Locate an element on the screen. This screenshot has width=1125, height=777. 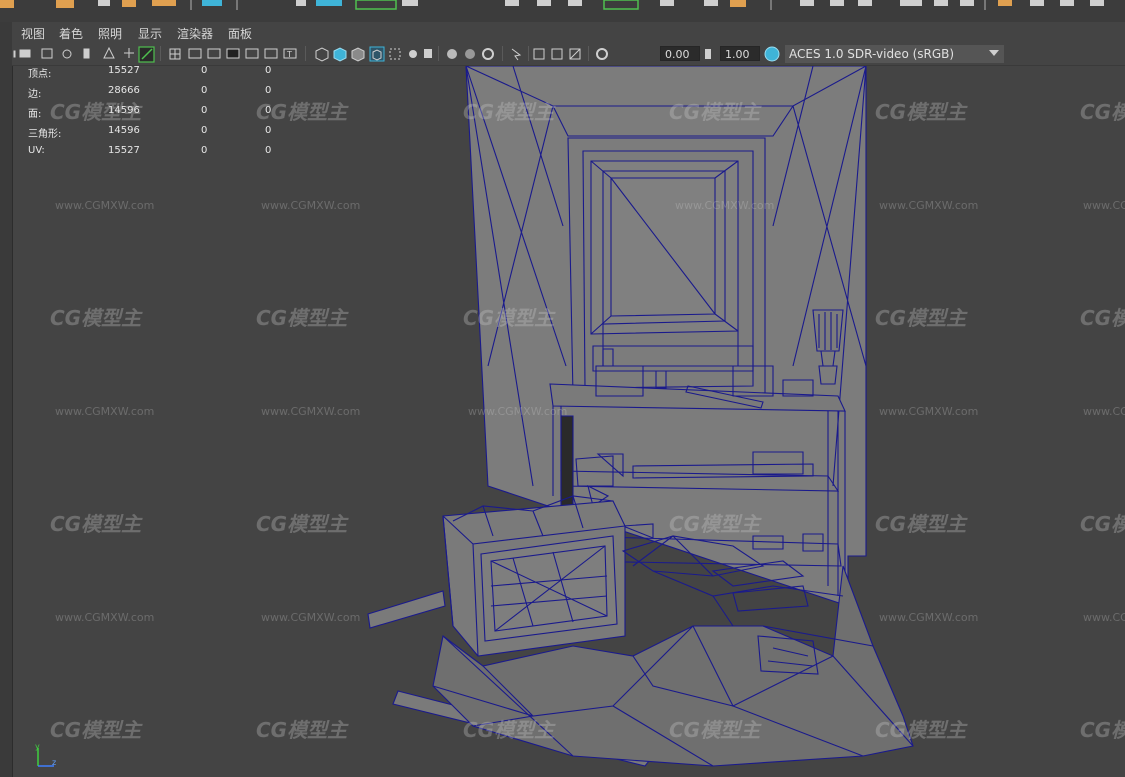
exposure-field: 0.00 is located at coordinates (680, 53).